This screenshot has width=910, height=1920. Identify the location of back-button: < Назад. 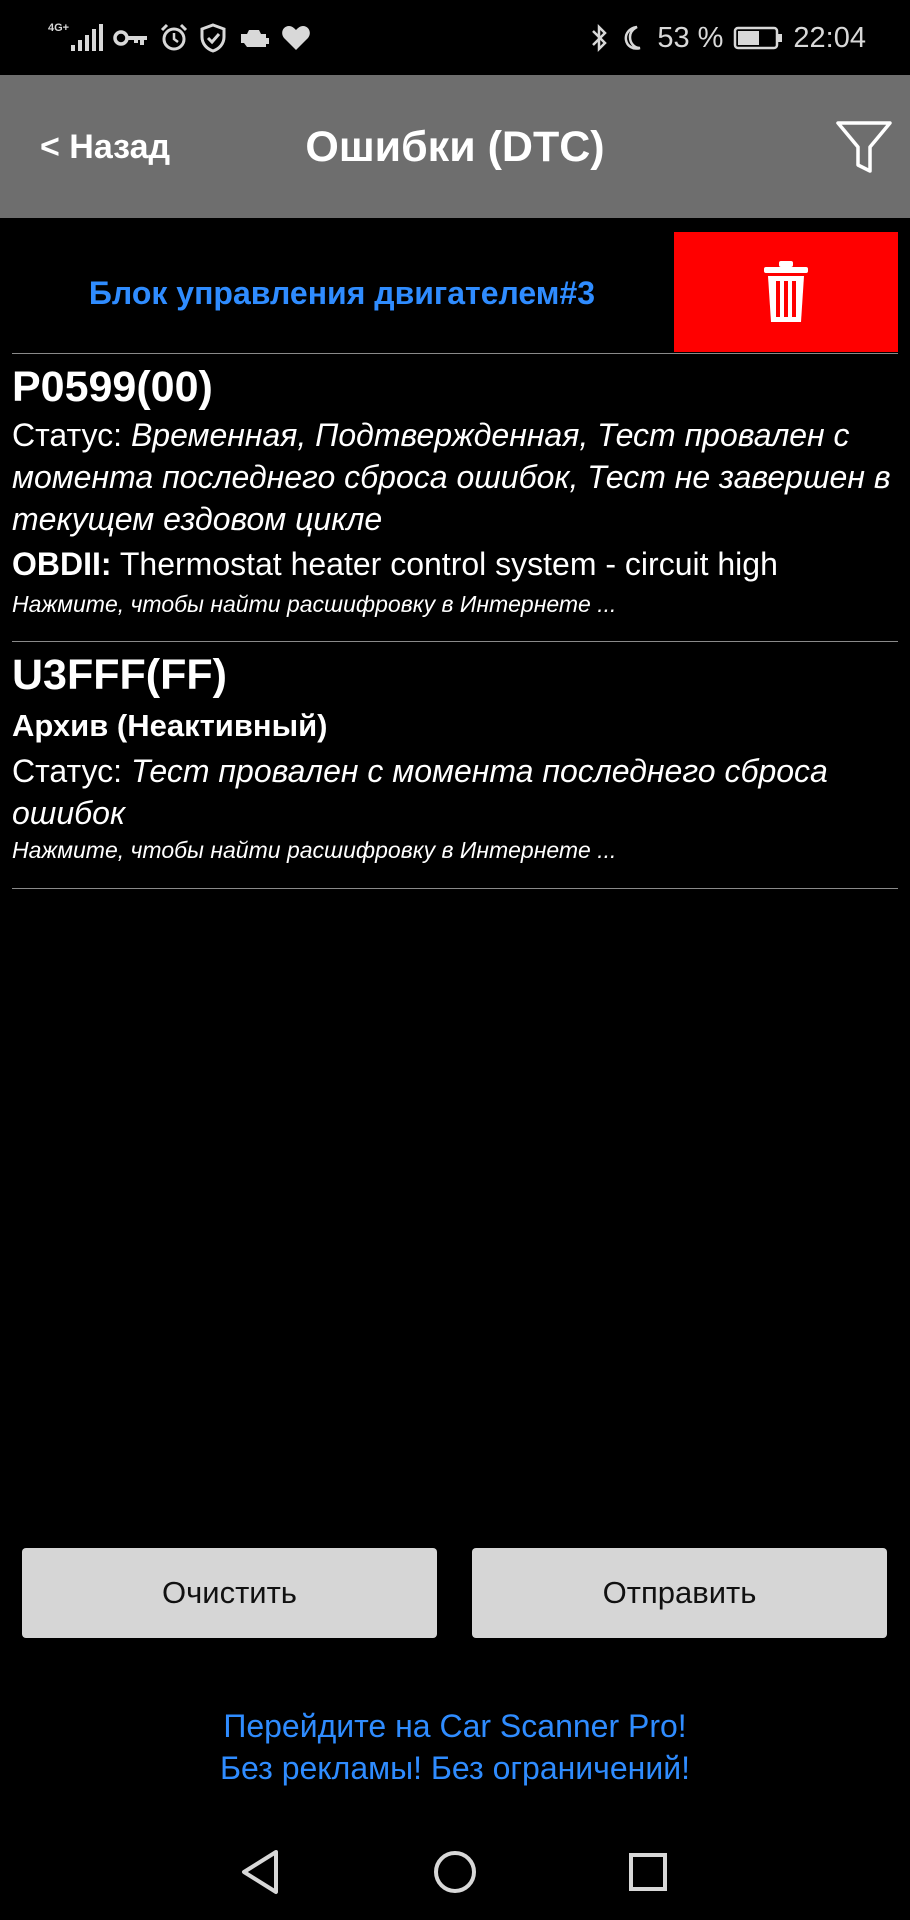
(105, 147).